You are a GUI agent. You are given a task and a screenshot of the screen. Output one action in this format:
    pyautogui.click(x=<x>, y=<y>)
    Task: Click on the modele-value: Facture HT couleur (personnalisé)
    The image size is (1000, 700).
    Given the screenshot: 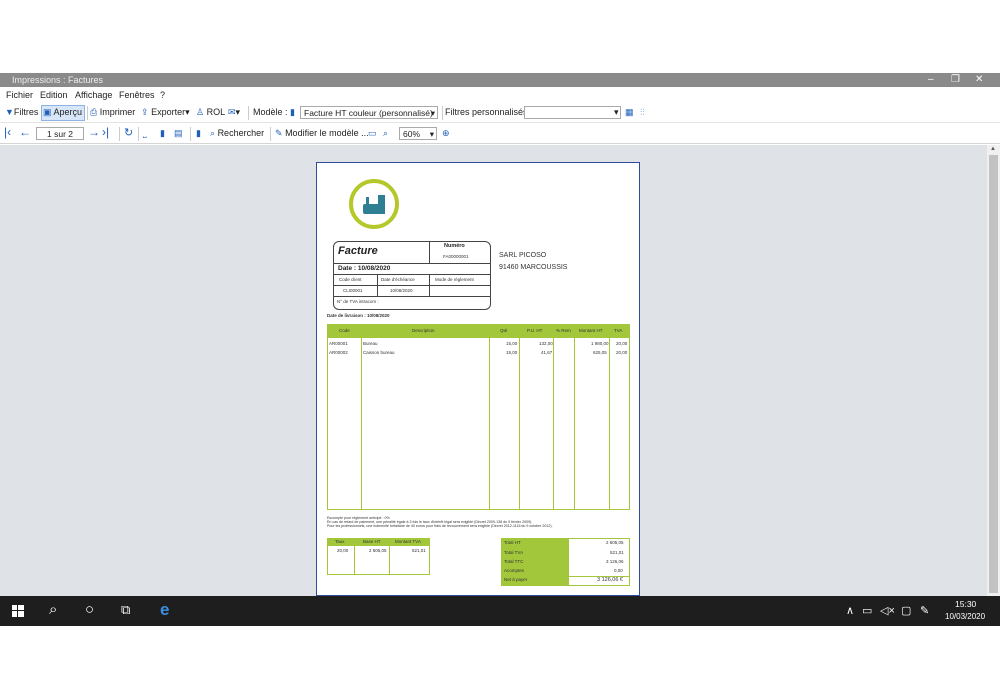 What is the action you would take?
    pyautogui.click(x=368, y=113)
    